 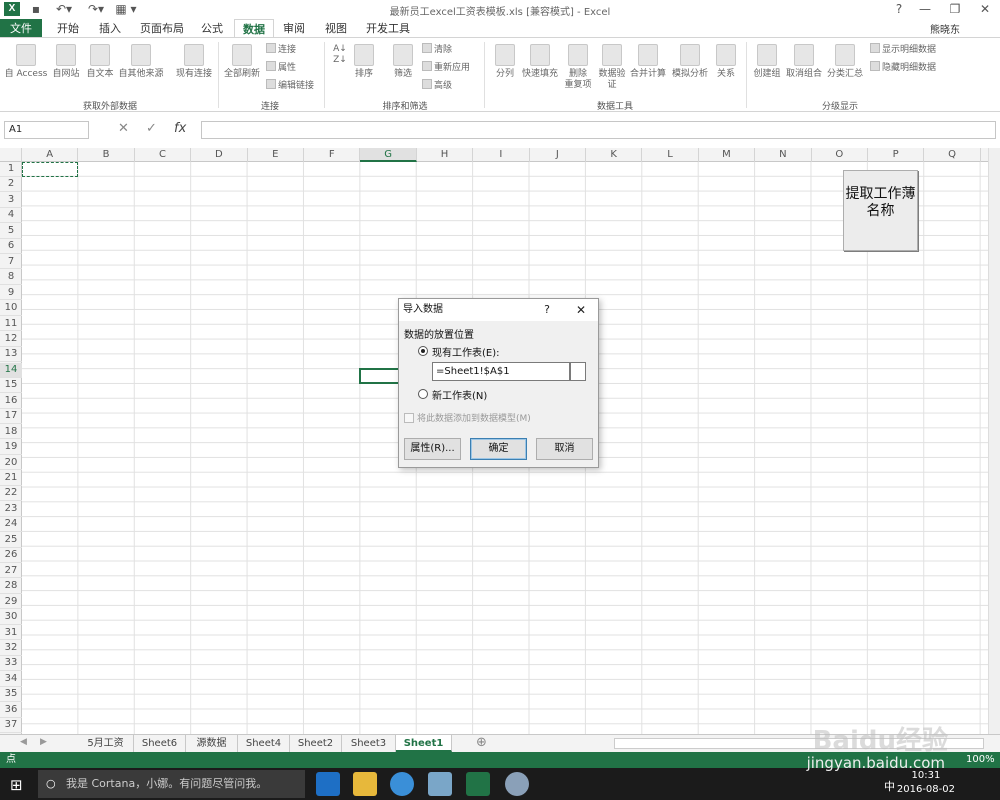 What do you see at coordinates (163, 155) in the screenshot?
I see `column-header: C` at bounding box center [163, 155].